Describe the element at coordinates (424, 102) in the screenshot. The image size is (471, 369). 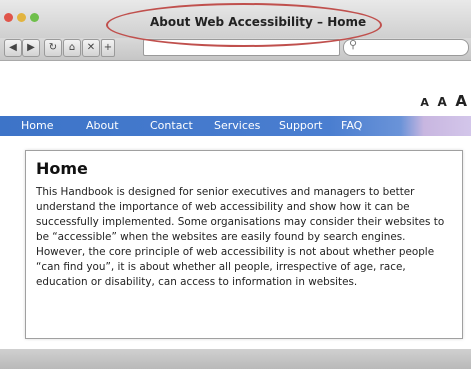
I see `text-size-small-button: A` at that location.